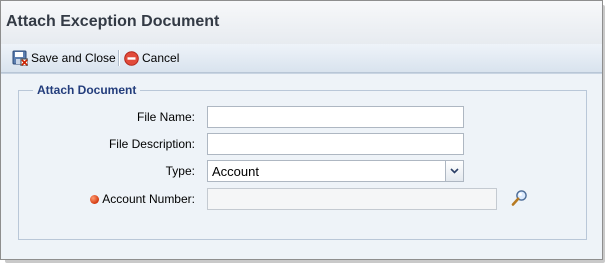  I want to click on file-name-row: File Name:, so click(302, 117).